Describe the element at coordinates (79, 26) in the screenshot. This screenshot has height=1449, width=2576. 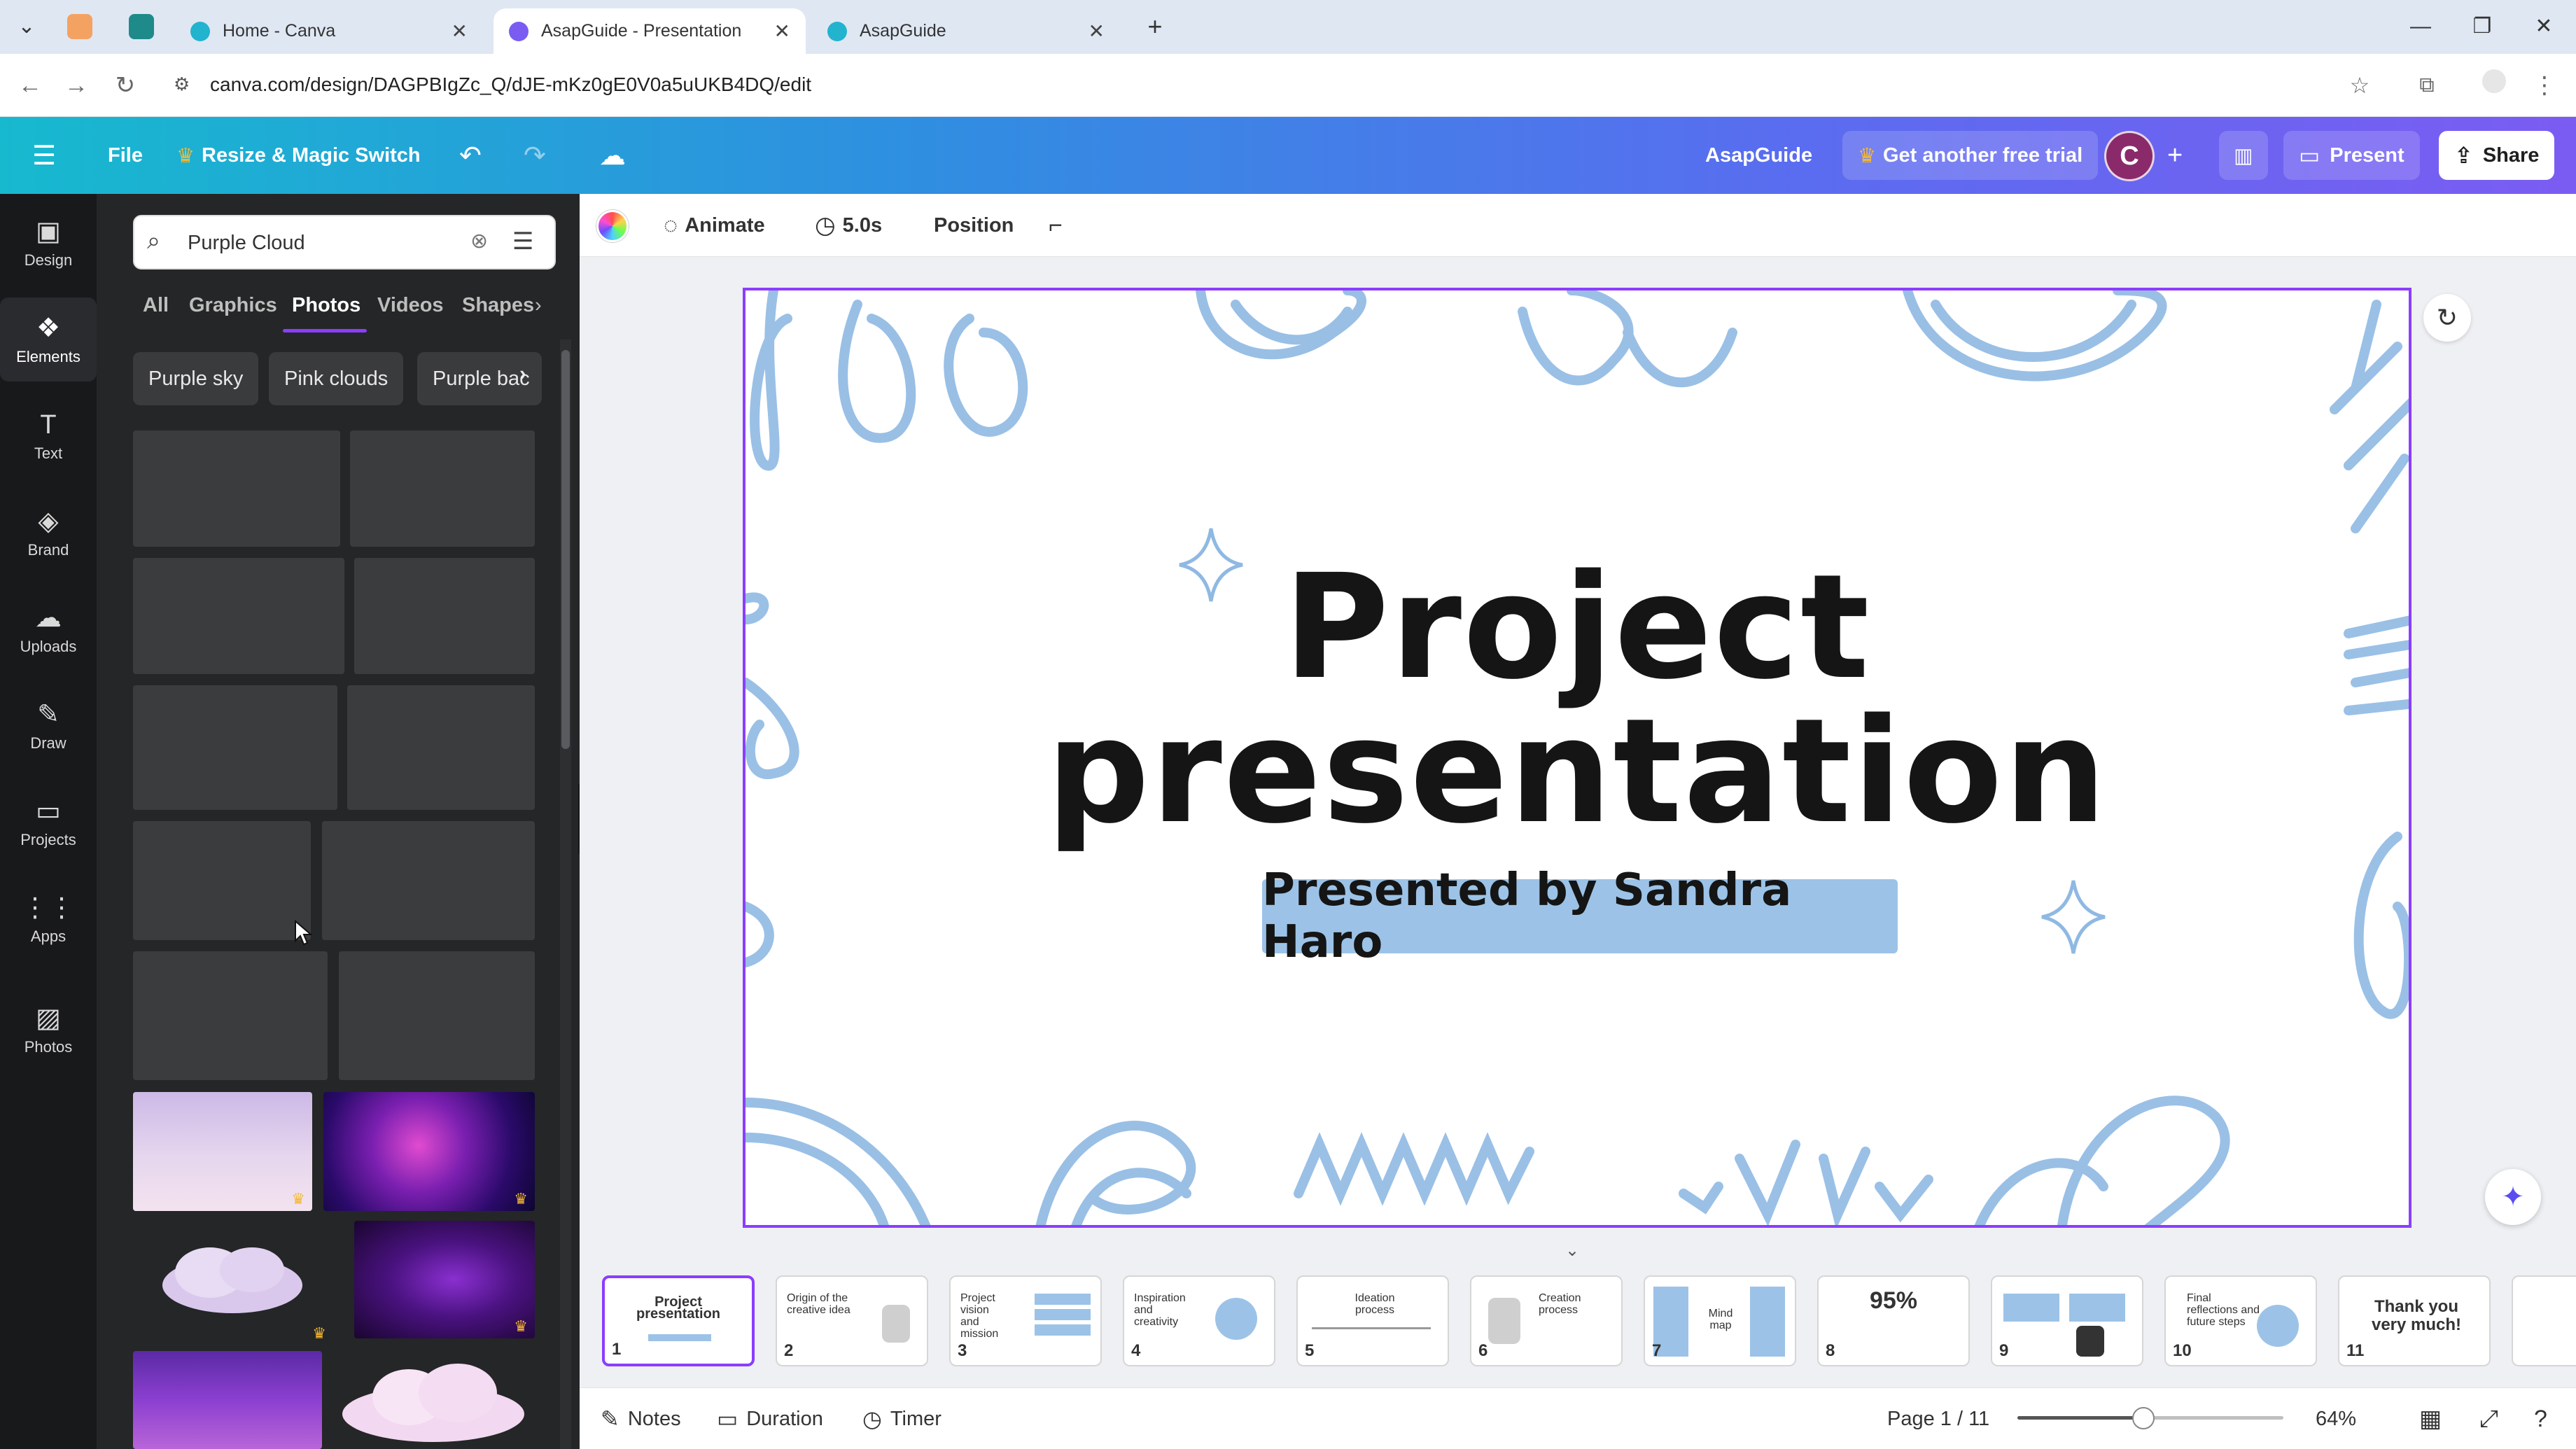
I see `pinned-tab-icon` at that location.